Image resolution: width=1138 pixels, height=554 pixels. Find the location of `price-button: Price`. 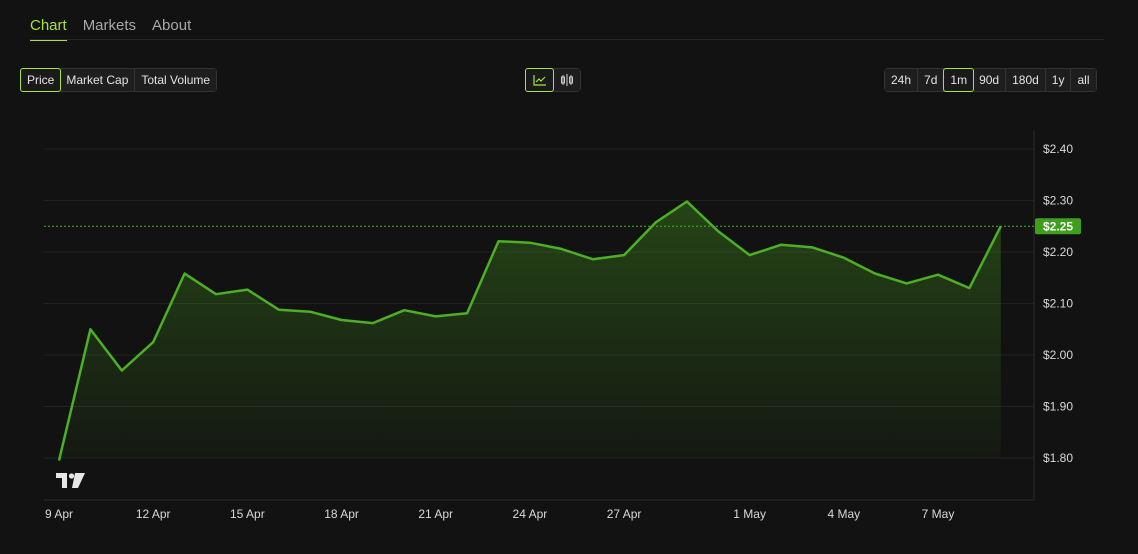

price-button: Price is located at coordinates (41, 80).